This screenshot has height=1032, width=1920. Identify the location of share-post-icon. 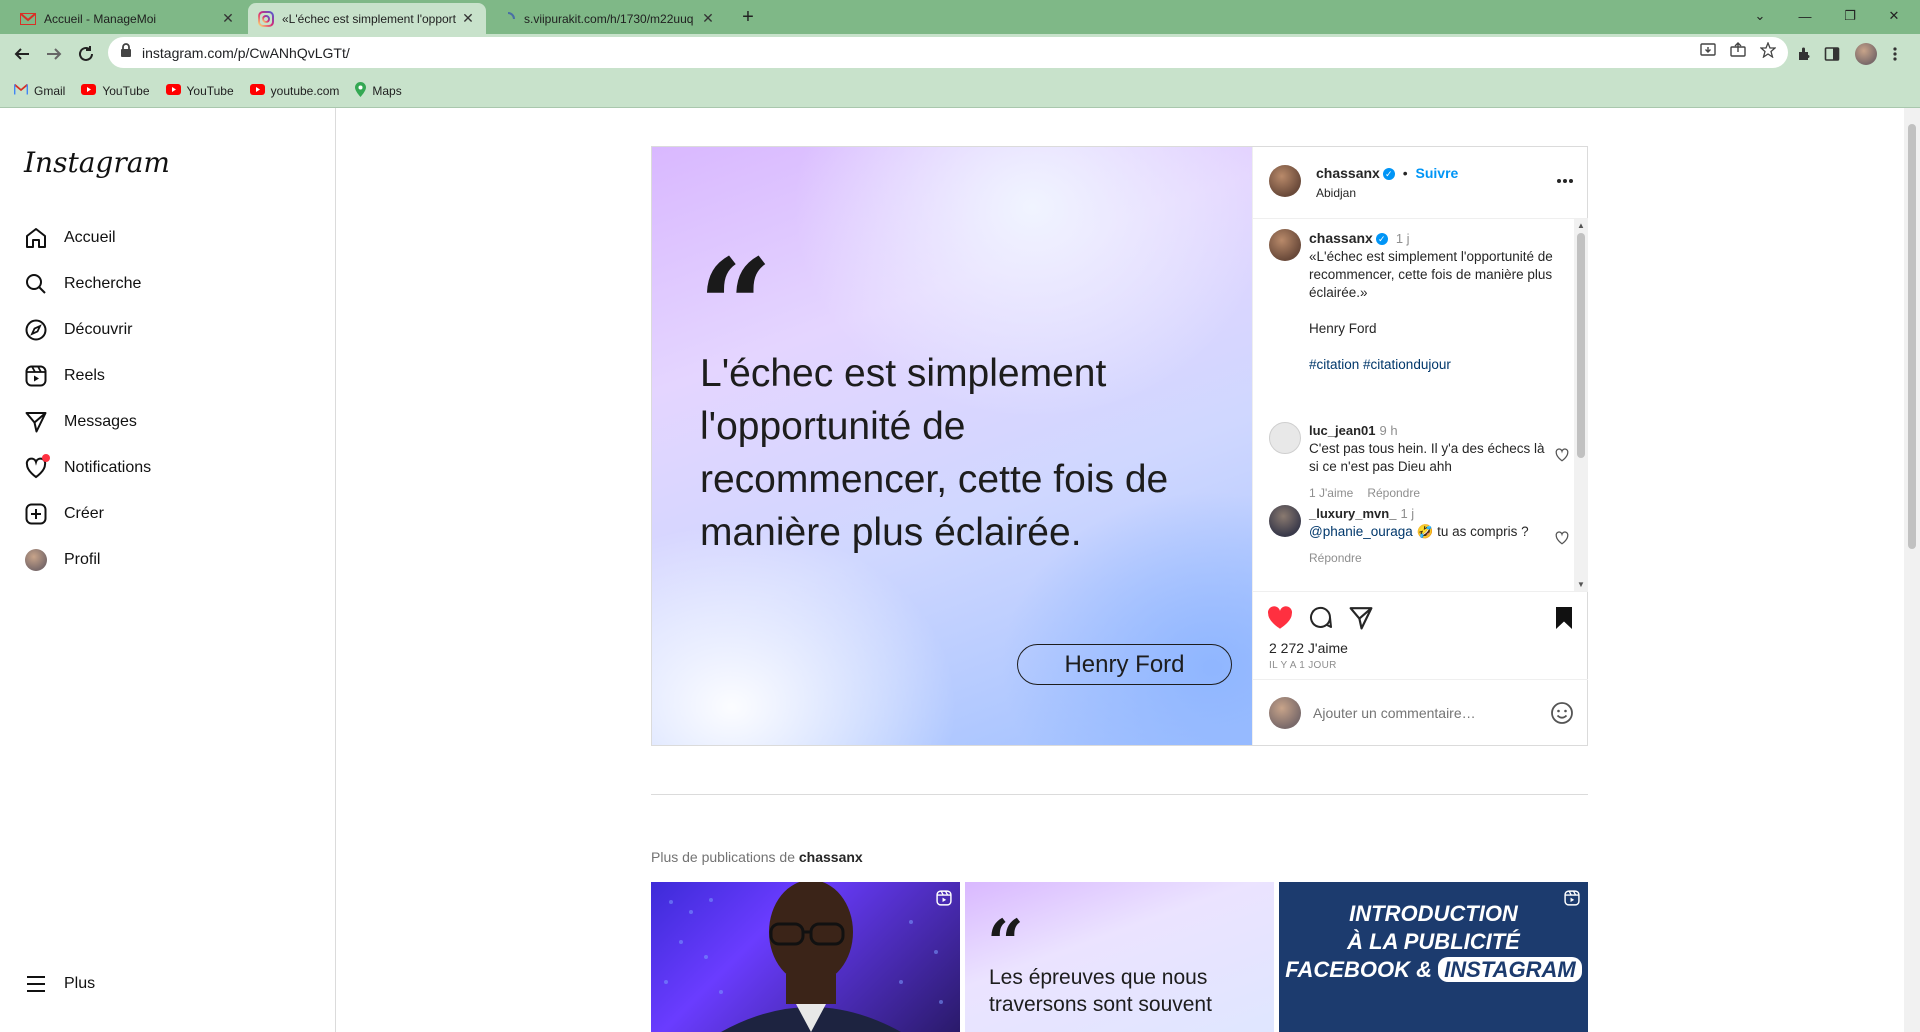
(1361, 620).